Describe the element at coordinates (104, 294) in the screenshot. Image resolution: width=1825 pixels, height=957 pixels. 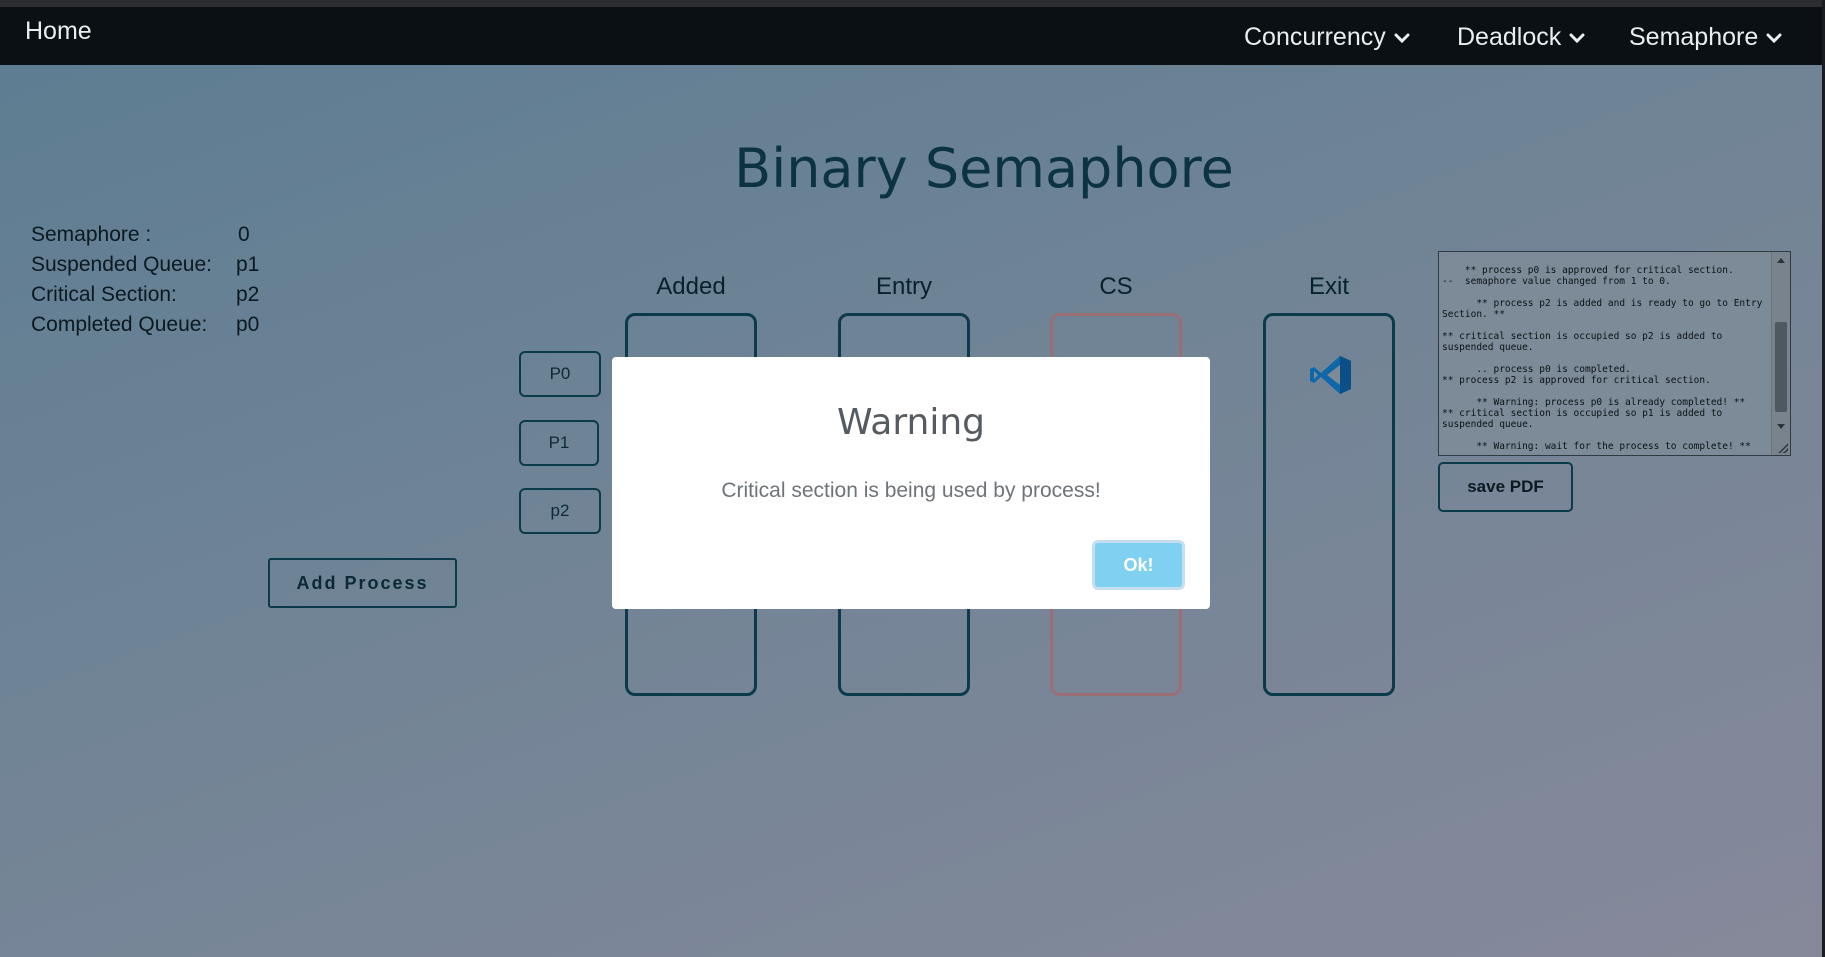
I see `stat-label: Critical Section:` at that location.